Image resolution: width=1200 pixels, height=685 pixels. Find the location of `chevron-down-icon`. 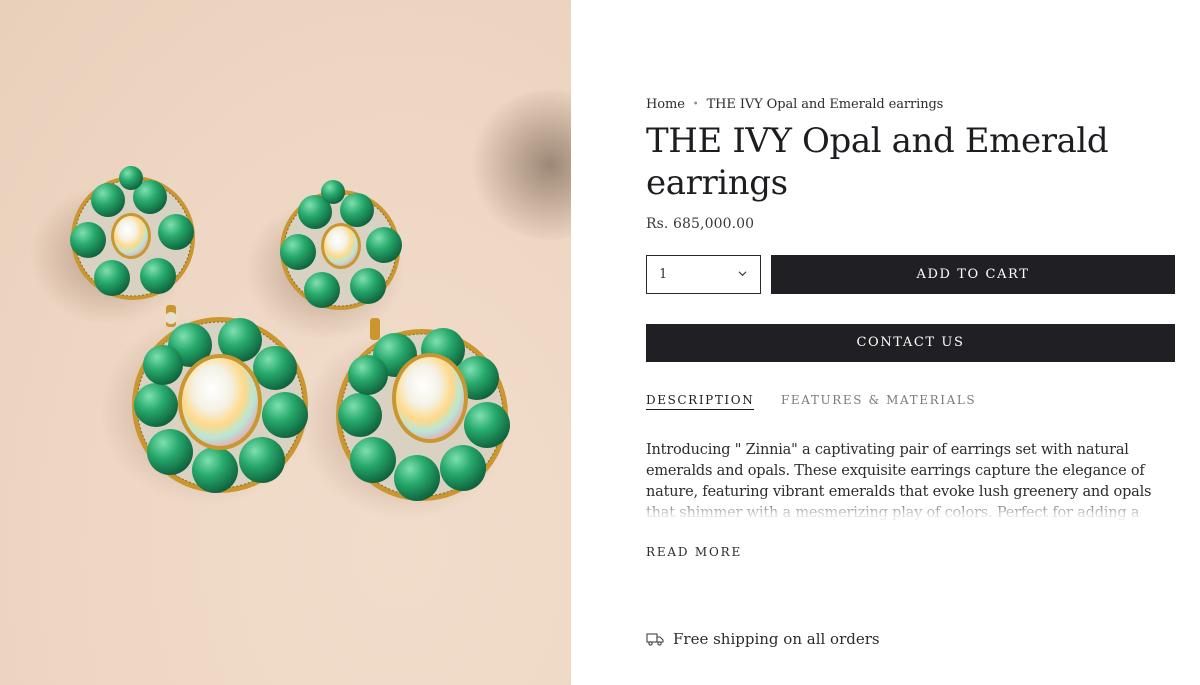

chevron-down-icon is located at coordinates (742, 274).